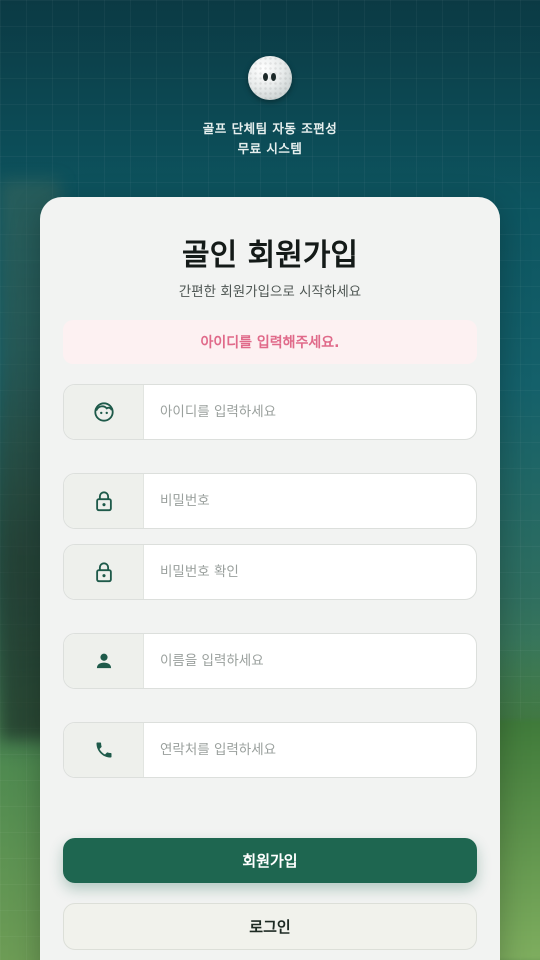 The width and height of the screenshot is (540, 960). What do you see at coordinates (270, 292) in the screenshot?
I see `page-subtitle: 간편한 회원가입으로 시작하세요` at bounding box center [270, 292].